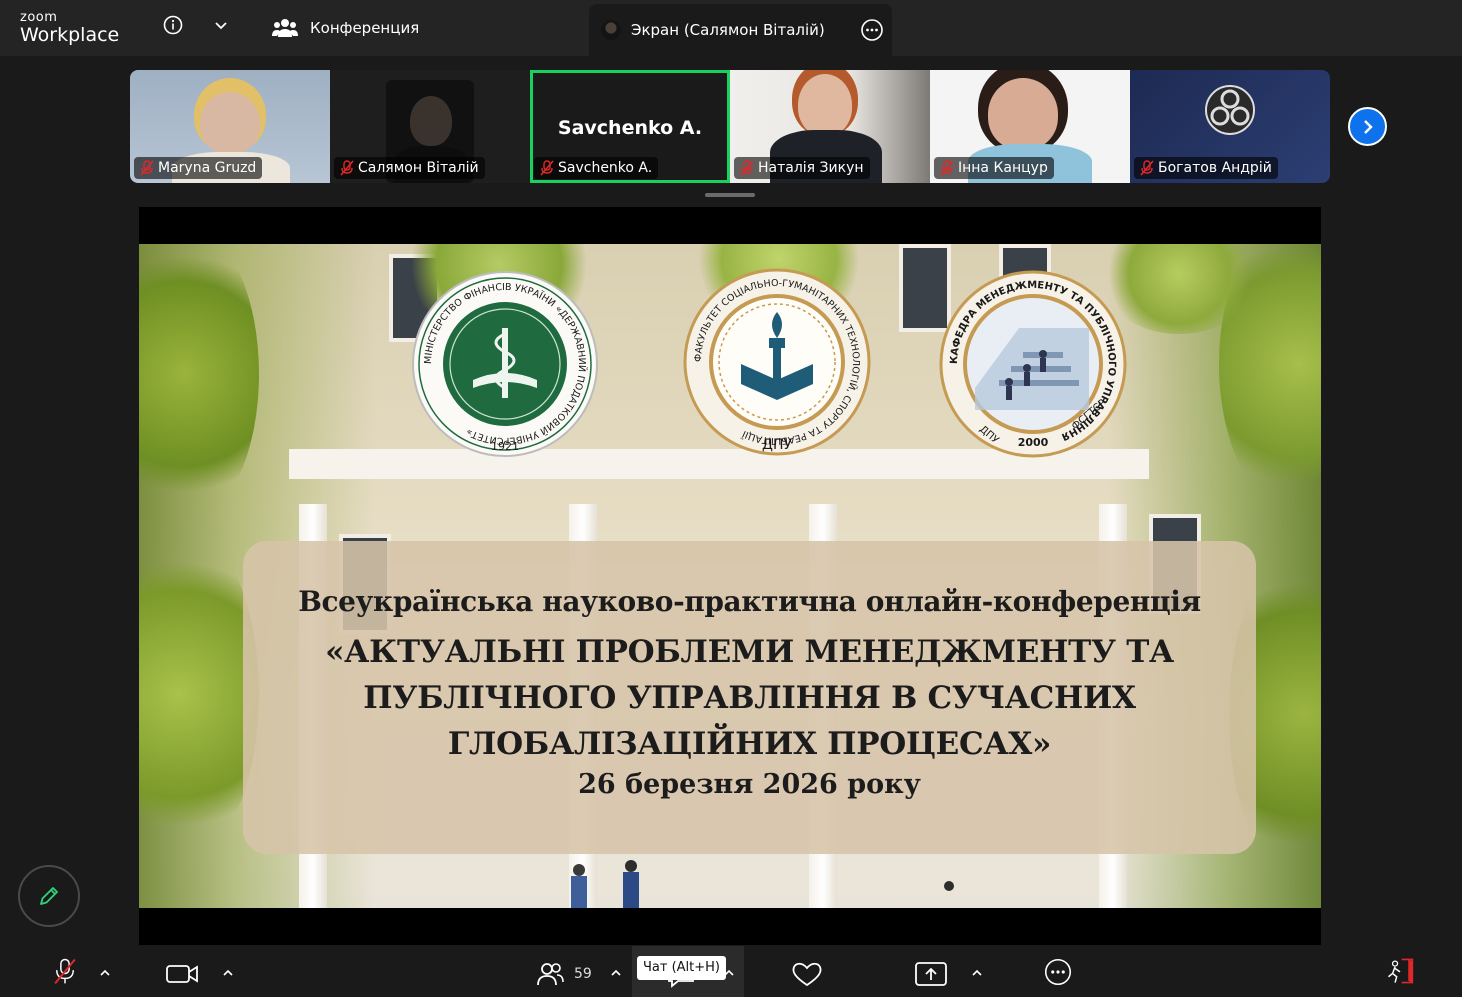  I want to click on video-camera-icon, so click(182, 974).